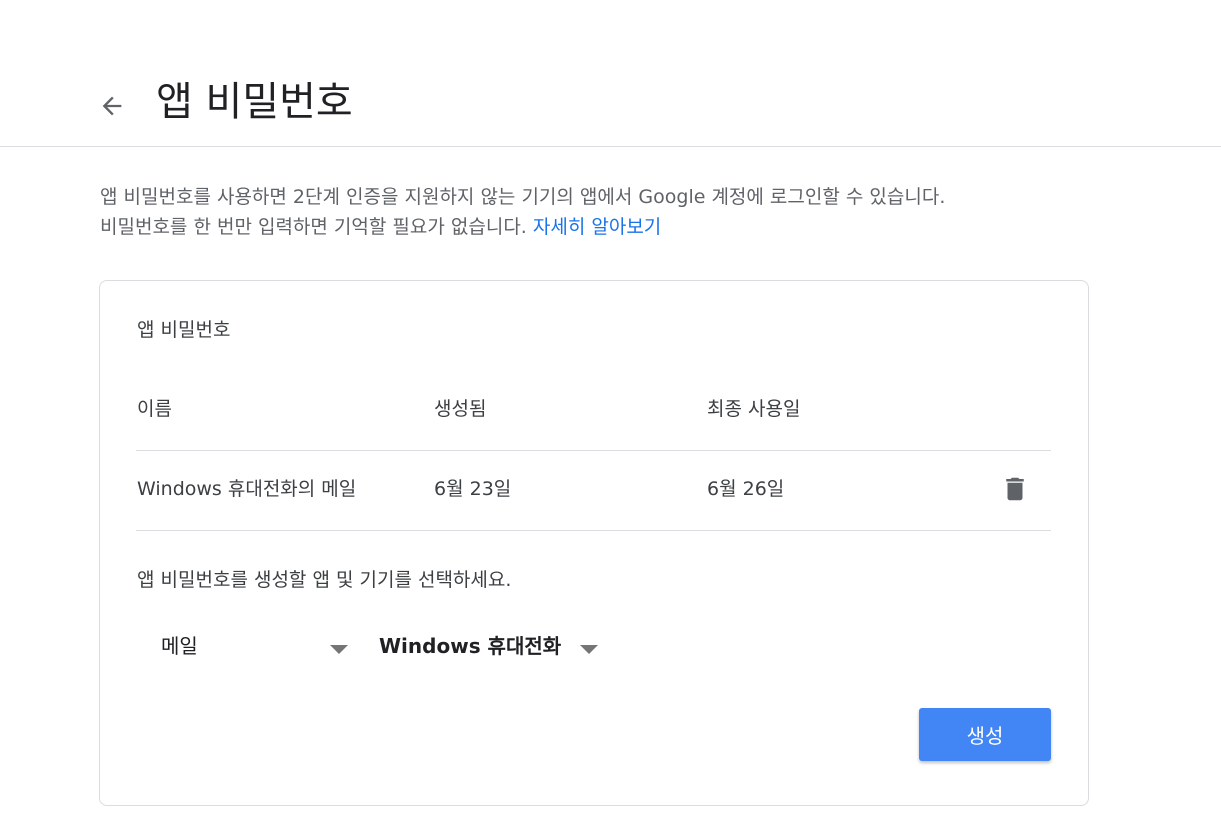  I want to click on arrow-back-icon, so click(112, 106).